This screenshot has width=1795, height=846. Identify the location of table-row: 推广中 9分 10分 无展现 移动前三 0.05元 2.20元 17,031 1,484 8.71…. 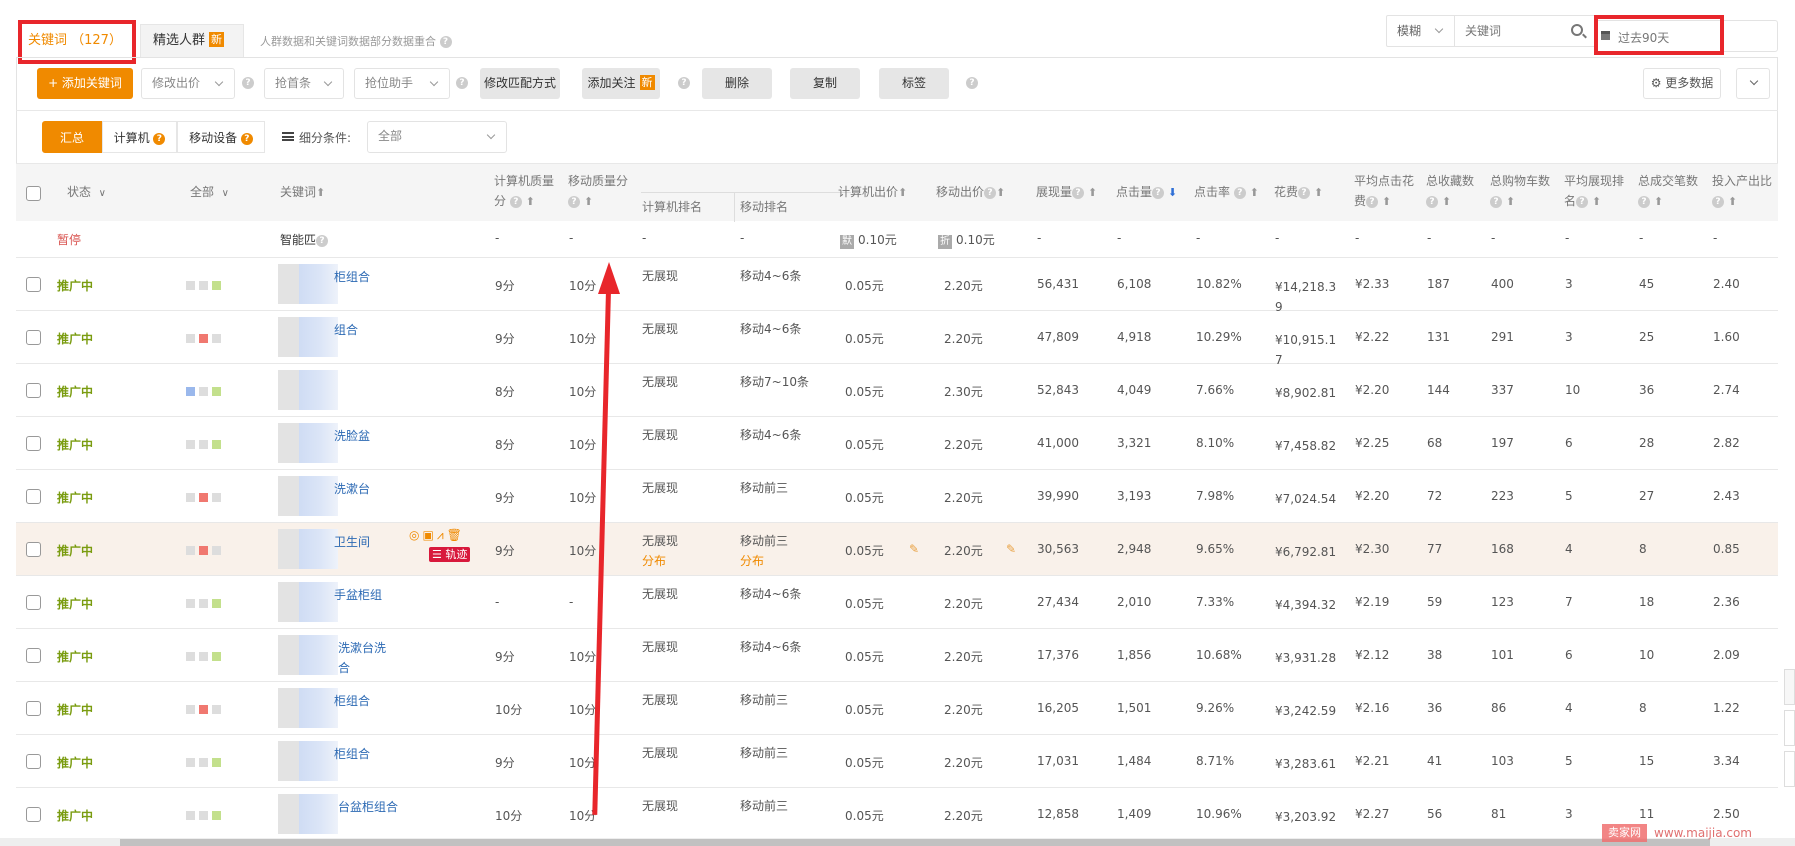
(897, 761).